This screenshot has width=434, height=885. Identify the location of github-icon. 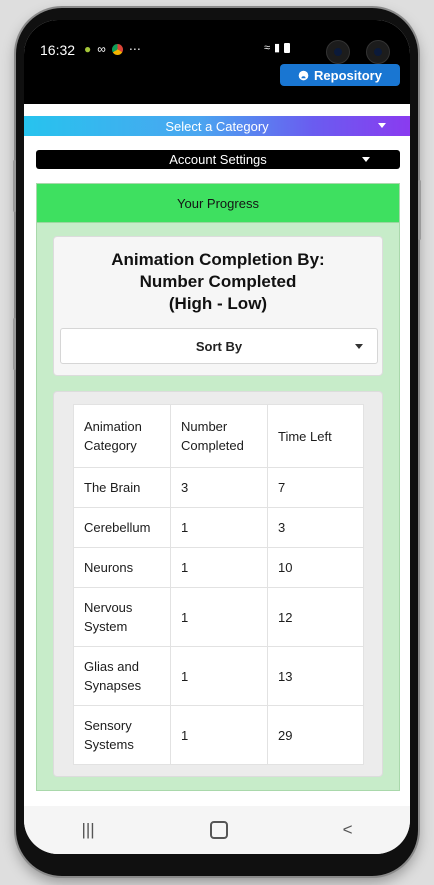
(303, 75).